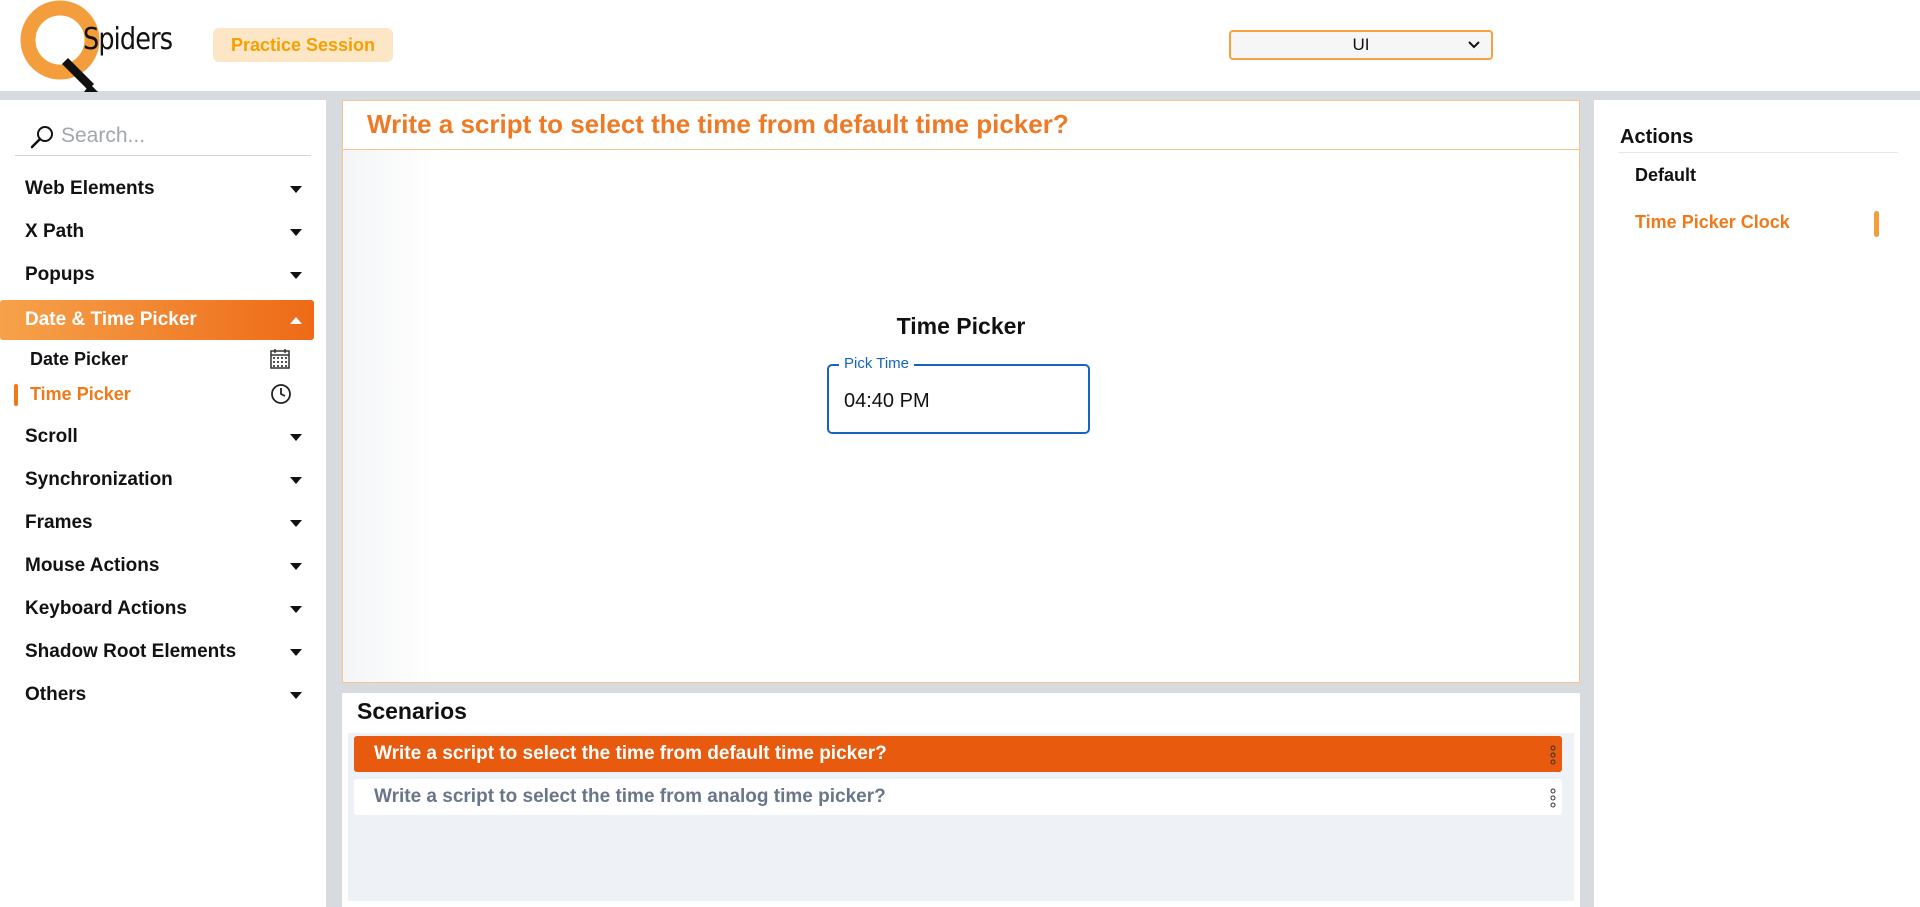  Describe the element at coordinates (51, 436) in the screenshot. I see `nav-item-label: Scroll` at that location.